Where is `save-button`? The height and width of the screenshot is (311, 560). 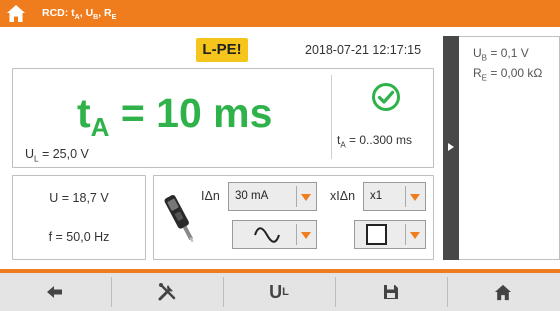
save-button is located at coordinates (391, 292).